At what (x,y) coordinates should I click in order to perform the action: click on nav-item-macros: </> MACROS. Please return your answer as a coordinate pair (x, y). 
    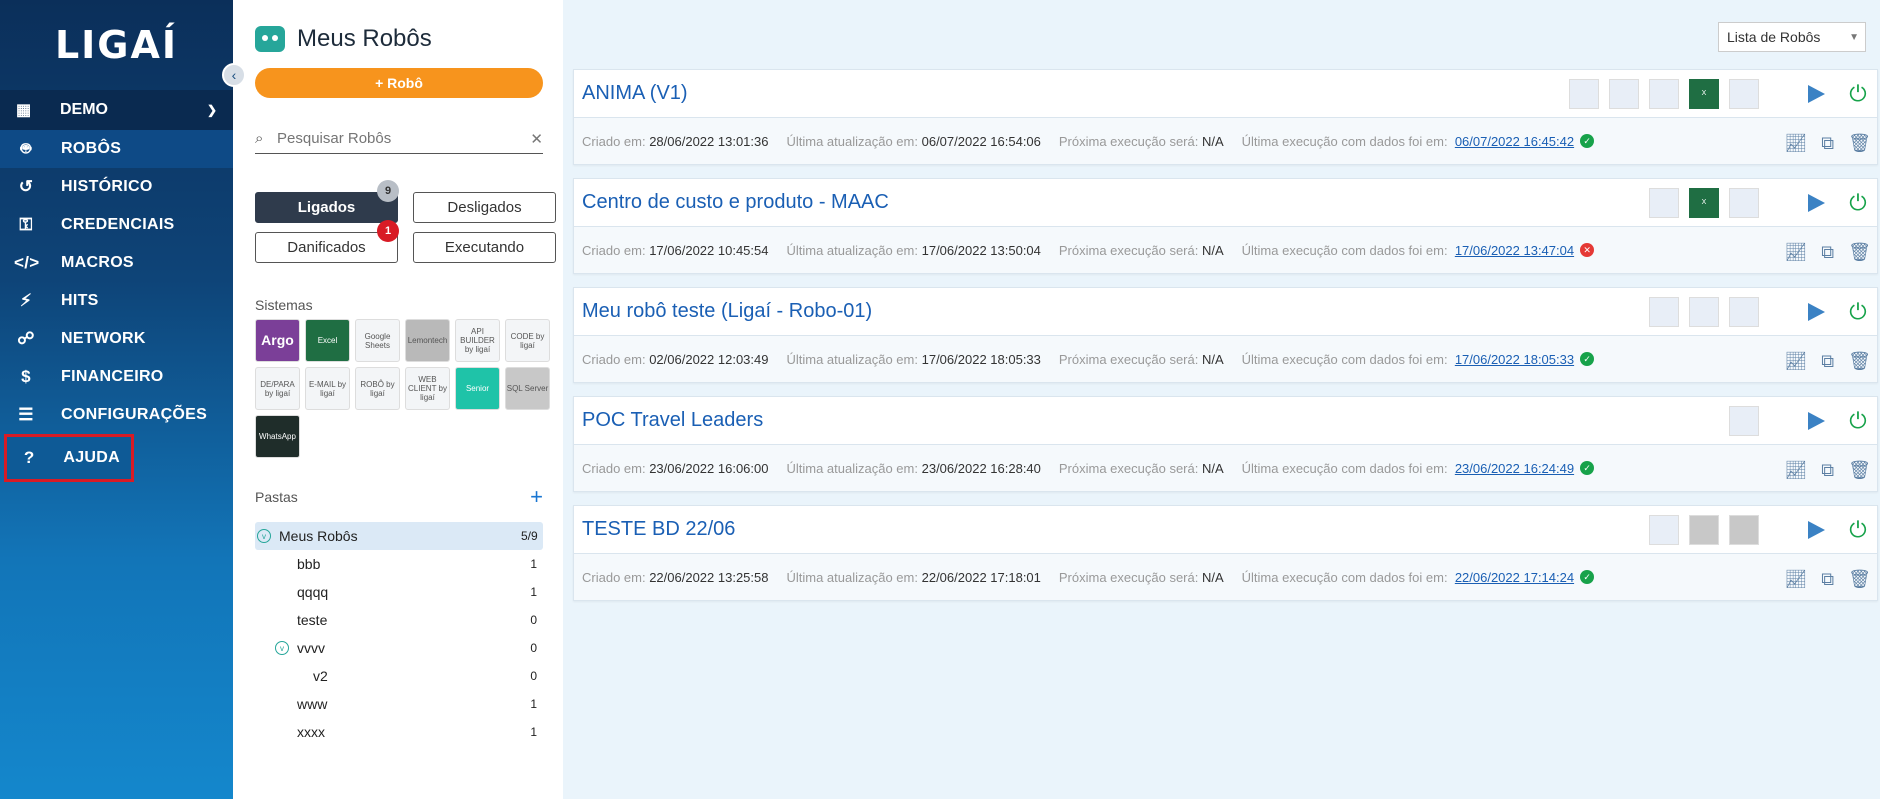
    Looking at the image, I should click on (116, 263).